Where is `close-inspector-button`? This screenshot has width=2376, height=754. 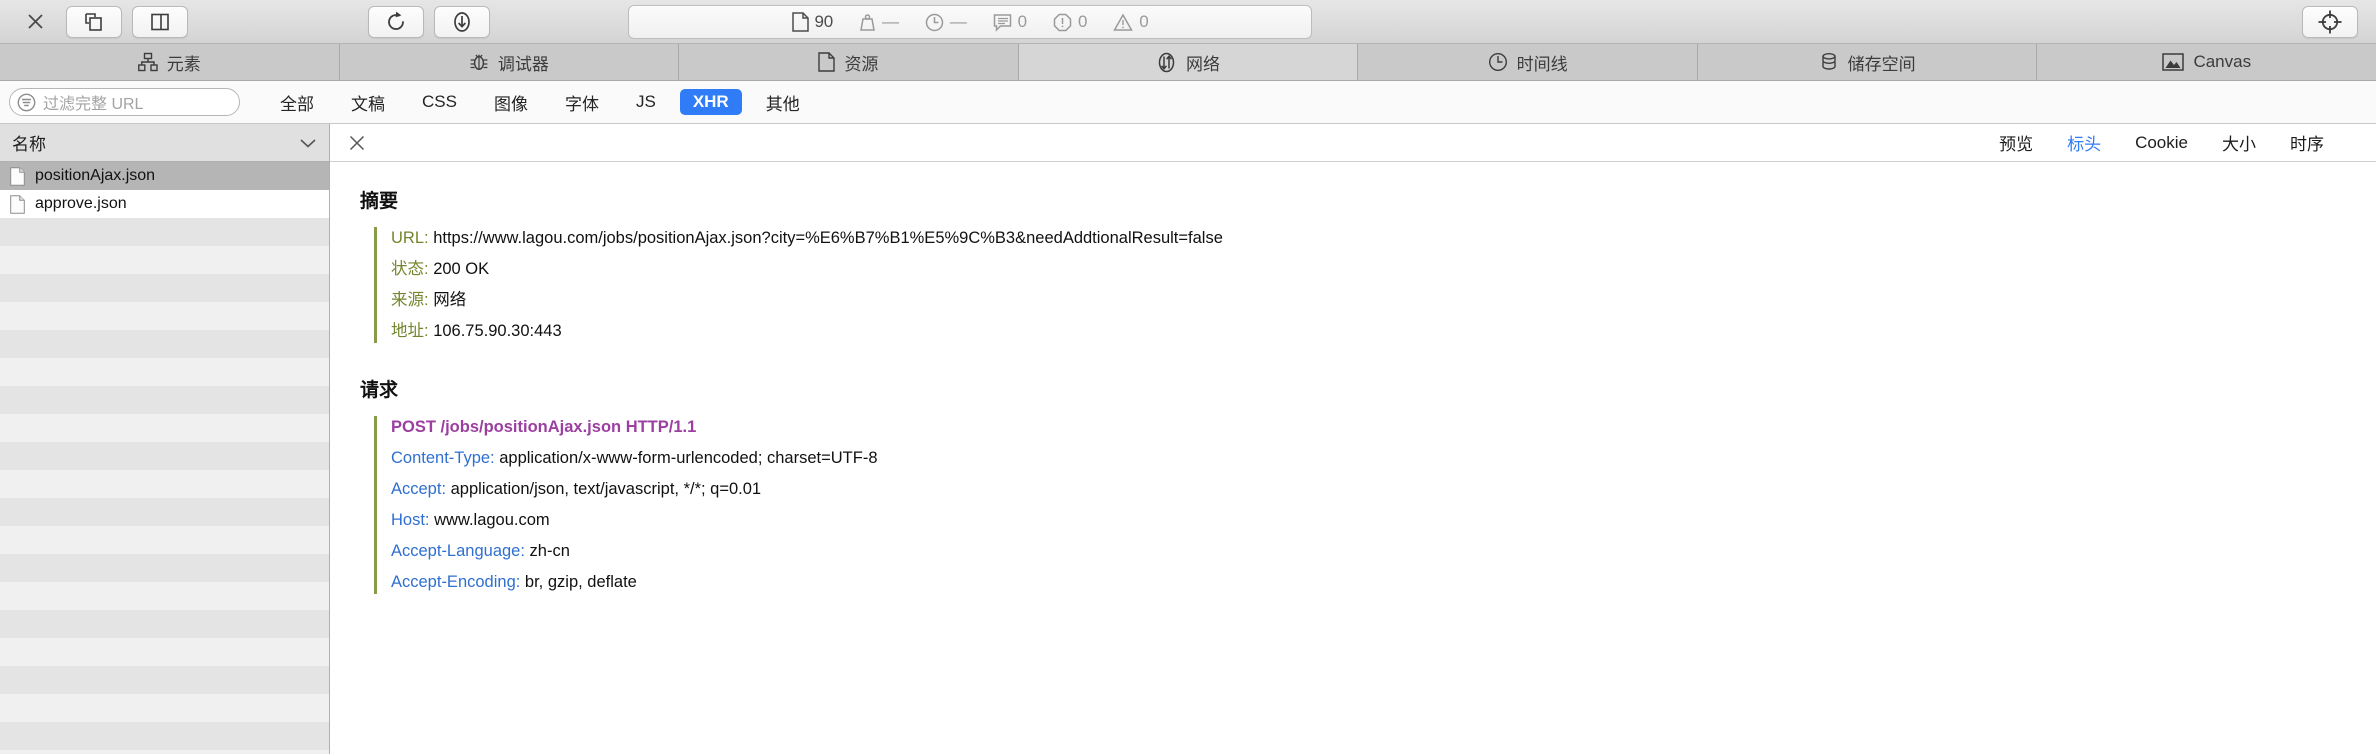
close-inspector-button is located at coordinates (35, 22).